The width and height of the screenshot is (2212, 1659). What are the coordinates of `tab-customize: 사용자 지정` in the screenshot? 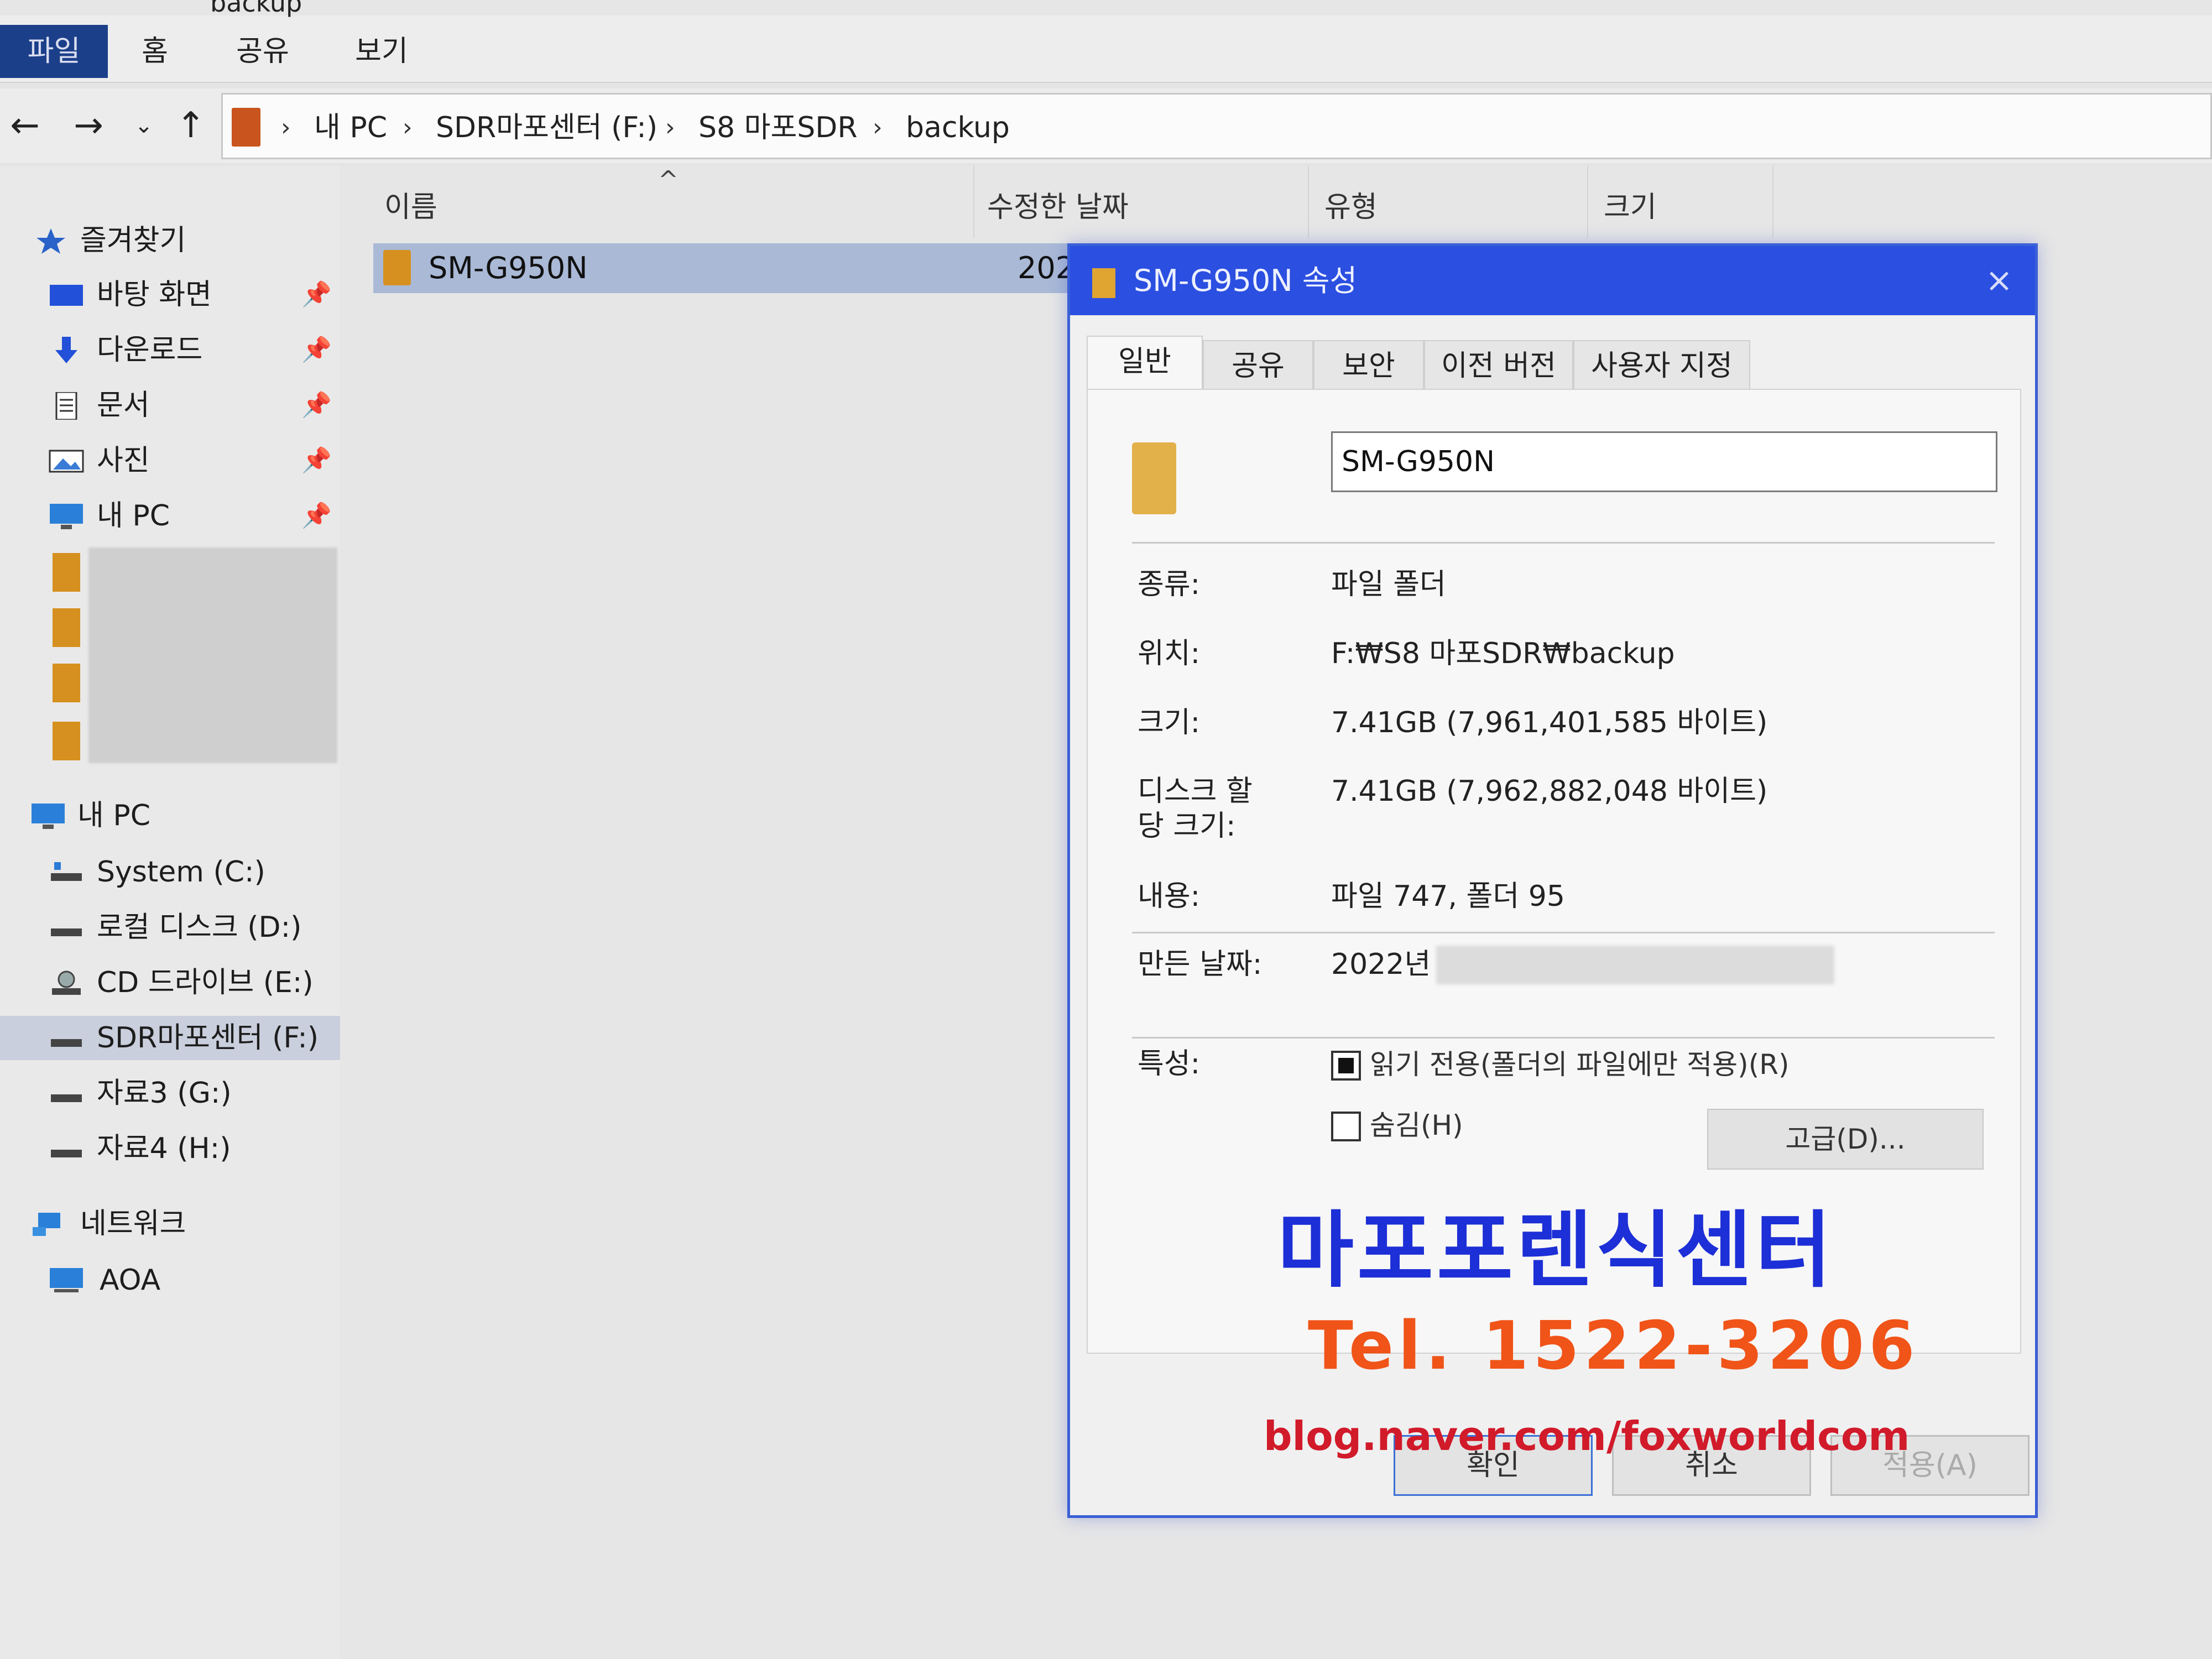 It's located at (1662, 365).